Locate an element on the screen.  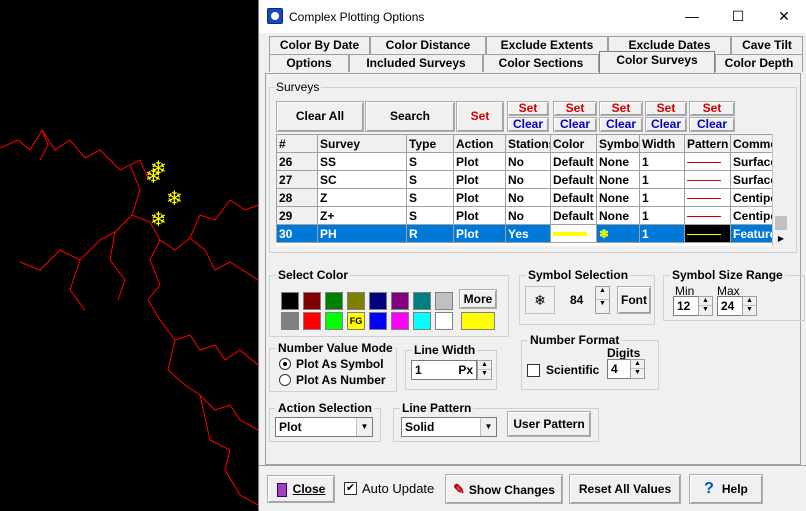
plot-as-symbol-radio is located at coordinates (285, 364).